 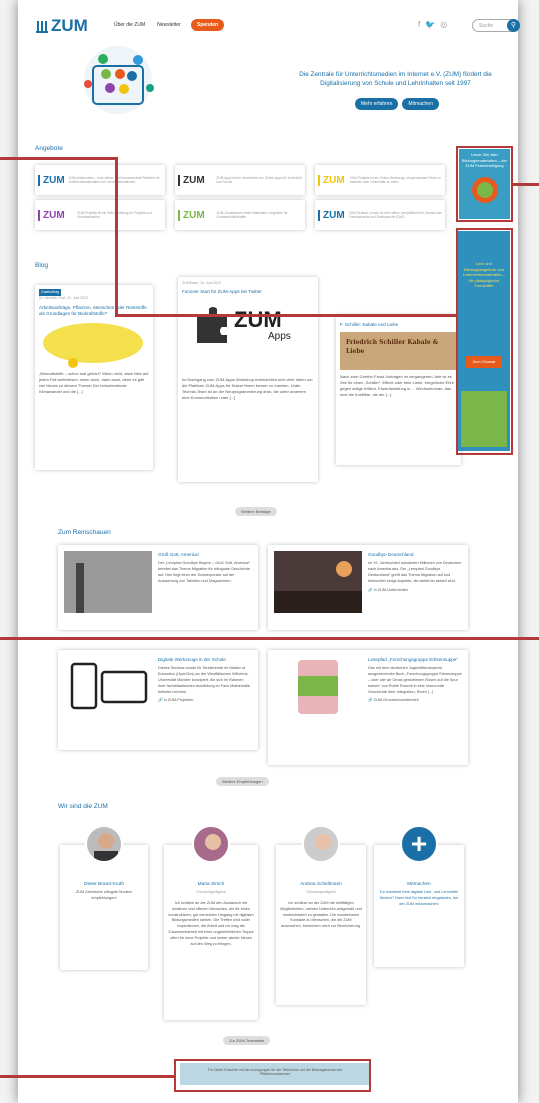 I want to click on item-title: Digitale Werkzeuge in der Schule, so click(x=192, y=659).